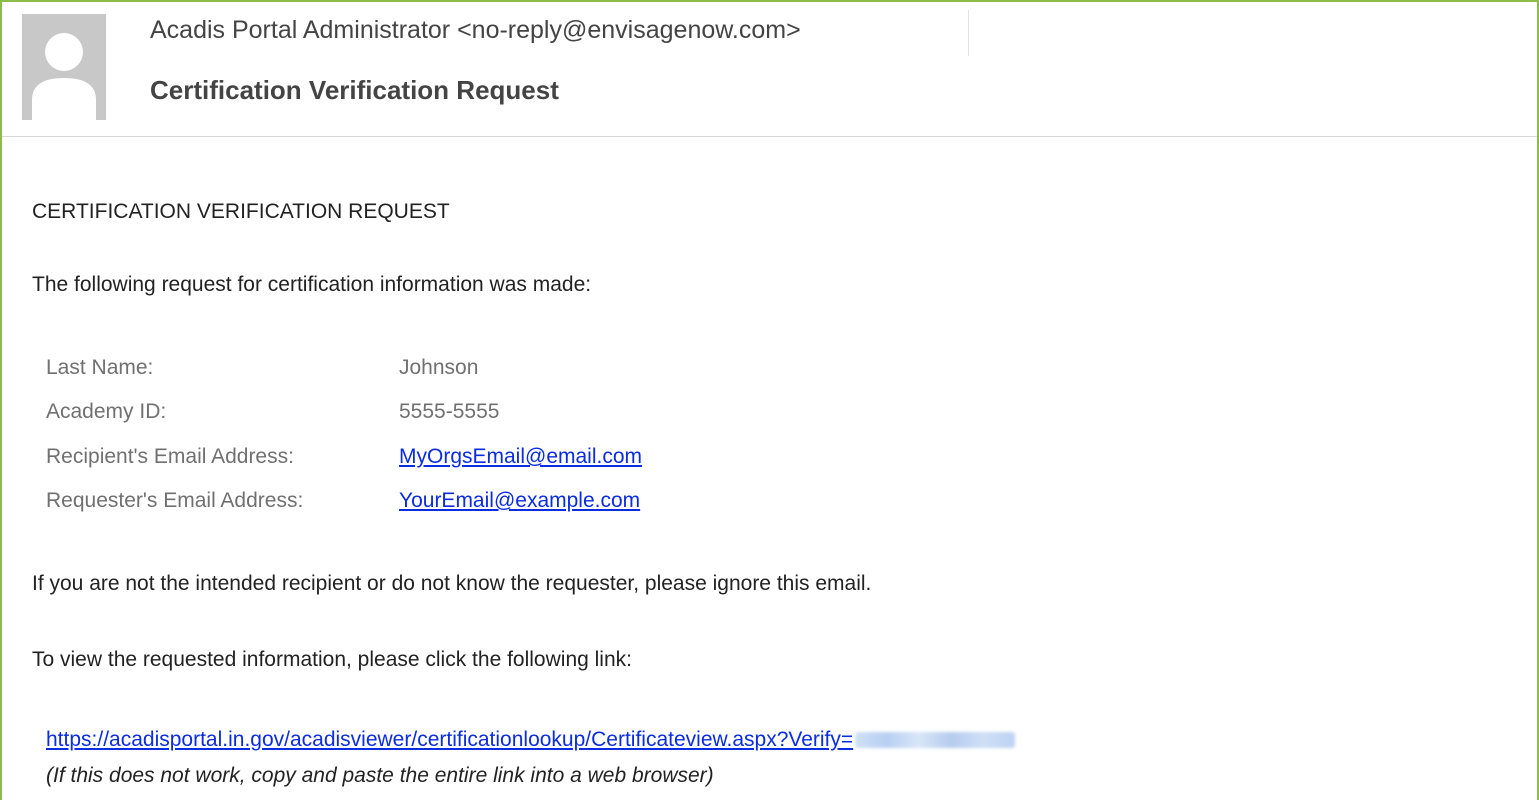  I want to click on field-label-academy-id: Academy ID:, so click(106, 411).